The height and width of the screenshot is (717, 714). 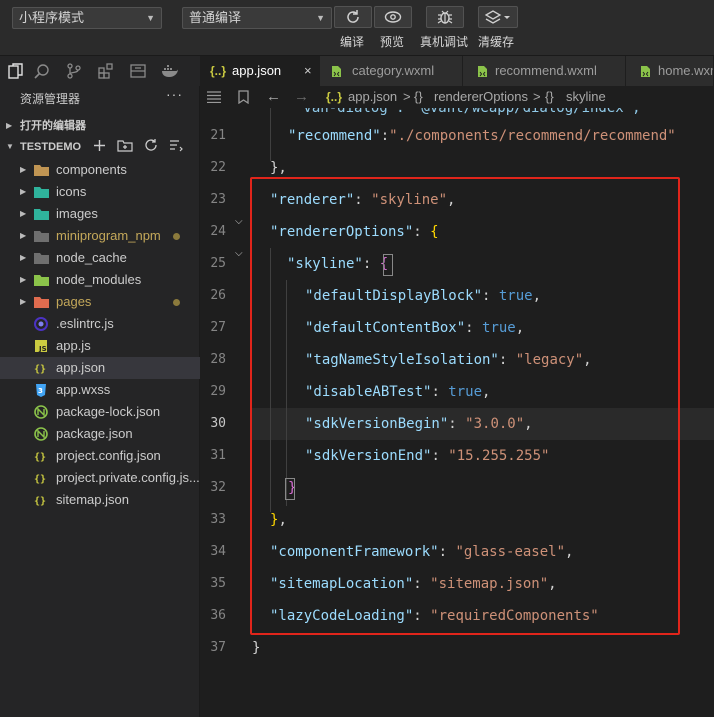 What do you see at coordinates (41, 390) in the screenshot?
I see `css-icon: 3` at bounding box center [41, 390].